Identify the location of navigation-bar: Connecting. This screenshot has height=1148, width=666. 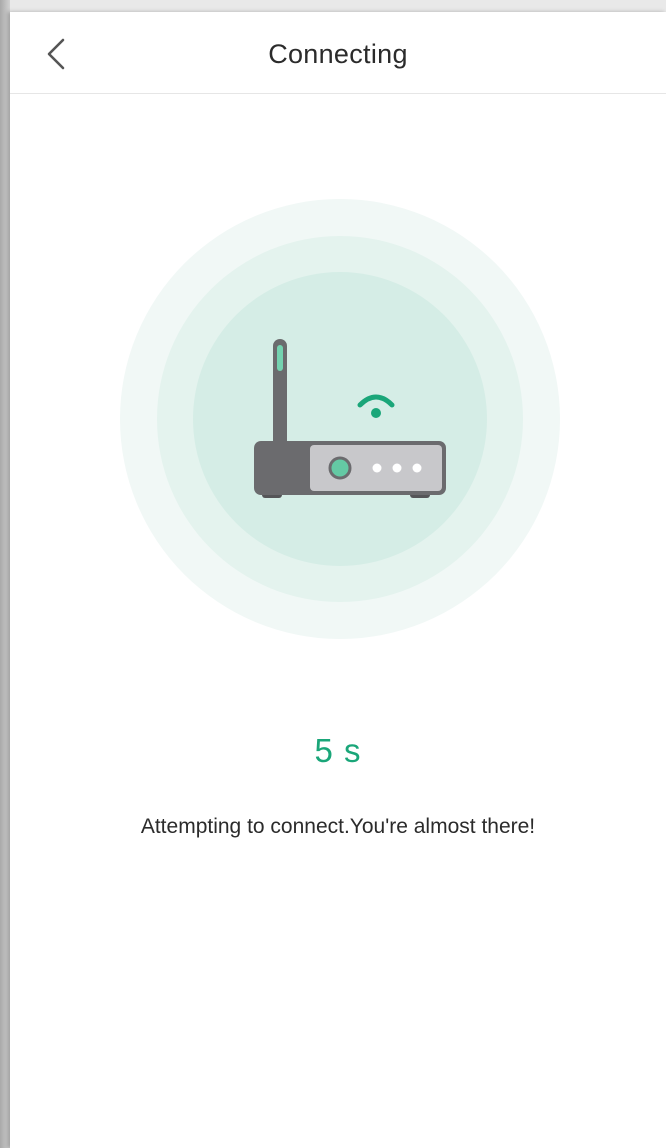
(338, 53).